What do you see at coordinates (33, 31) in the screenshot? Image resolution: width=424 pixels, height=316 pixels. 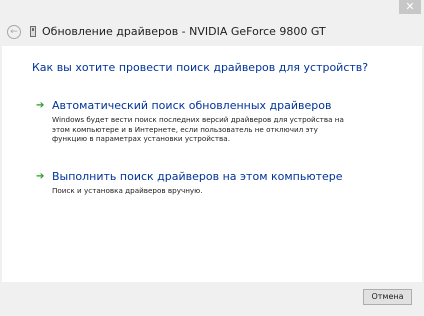 I see `device-icon` at bounding box center [33, 31].